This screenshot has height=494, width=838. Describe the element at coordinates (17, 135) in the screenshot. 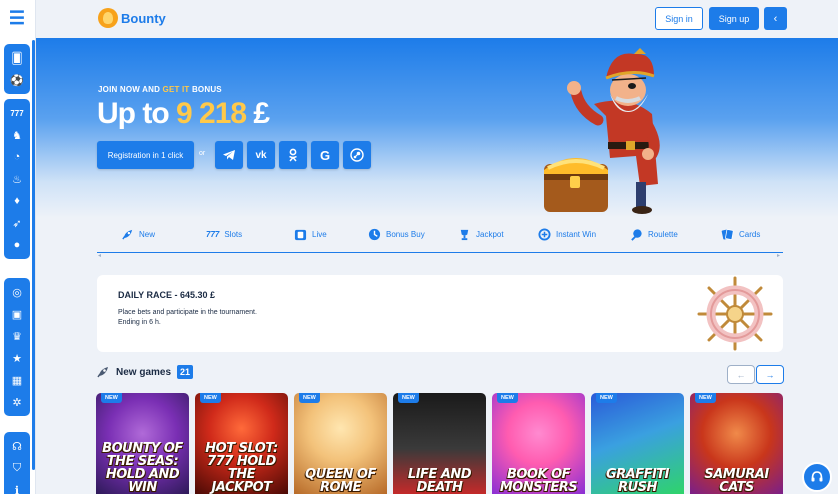

I see `live-icon: ♞` at that location.